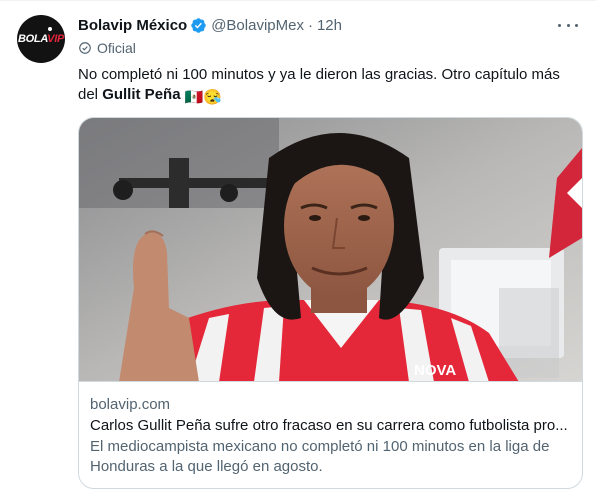 The width and height of the screenshot is (596, 489). Describe the element at coordinates (50, 29) in the screenshot. I see `avatar-logo-dot` at that location.